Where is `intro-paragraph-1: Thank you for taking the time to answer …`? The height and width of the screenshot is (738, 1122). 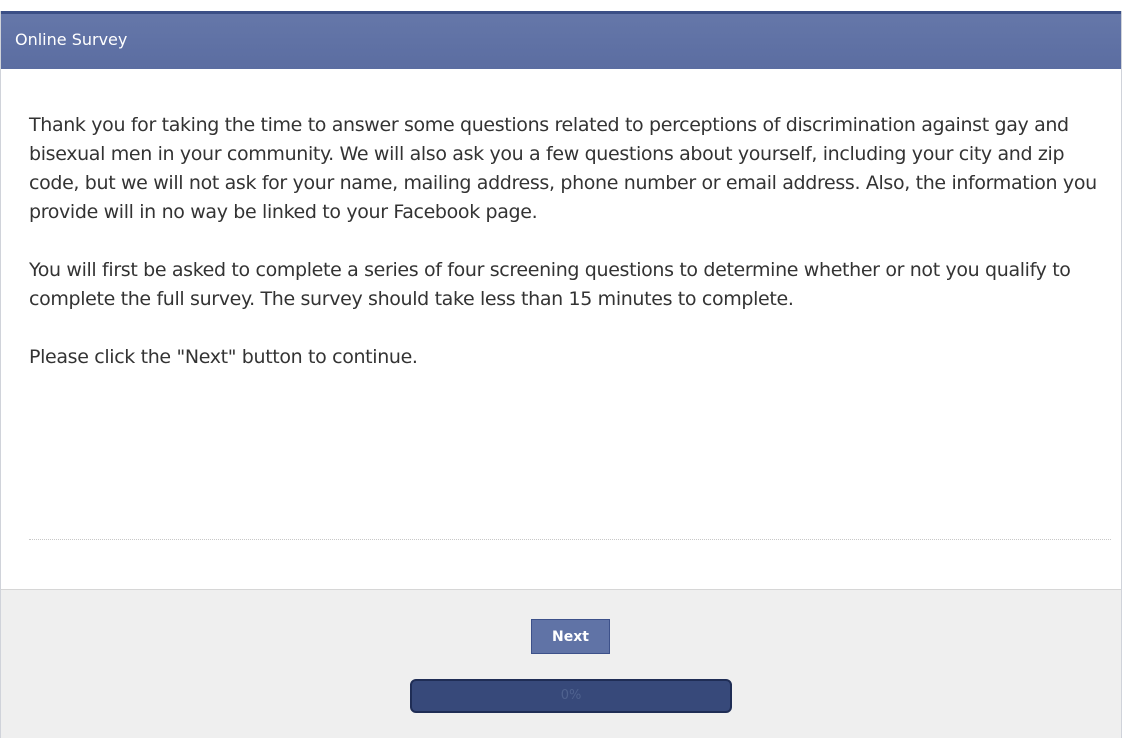 intro-paragraph-1: Thank you for taking the time to answer … is located at coordinates (563, 168).